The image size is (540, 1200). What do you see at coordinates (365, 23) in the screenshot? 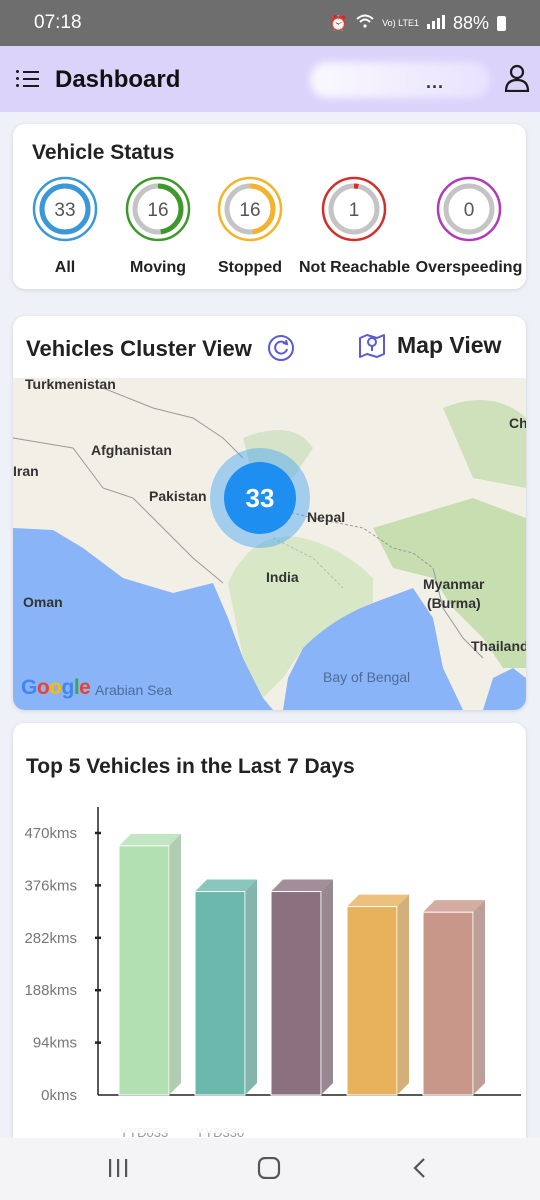
I see `wifi-icon` at bounding box center [365, 23].